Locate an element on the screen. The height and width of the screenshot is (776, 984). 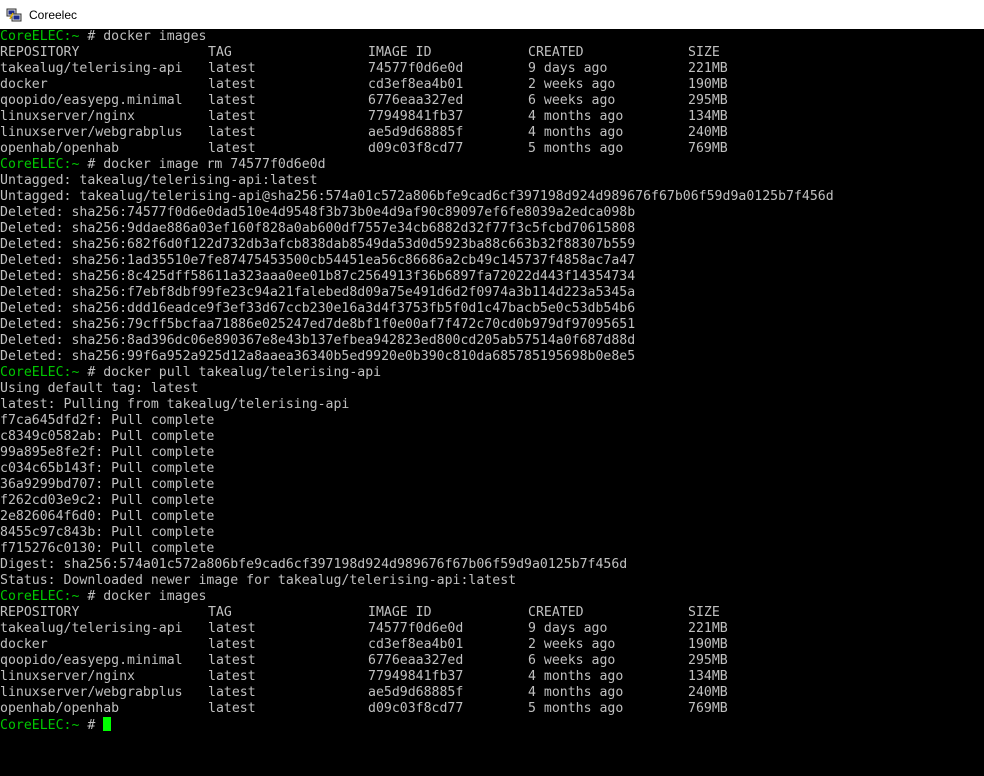
putty-icon is located at coordinates (14, 15).